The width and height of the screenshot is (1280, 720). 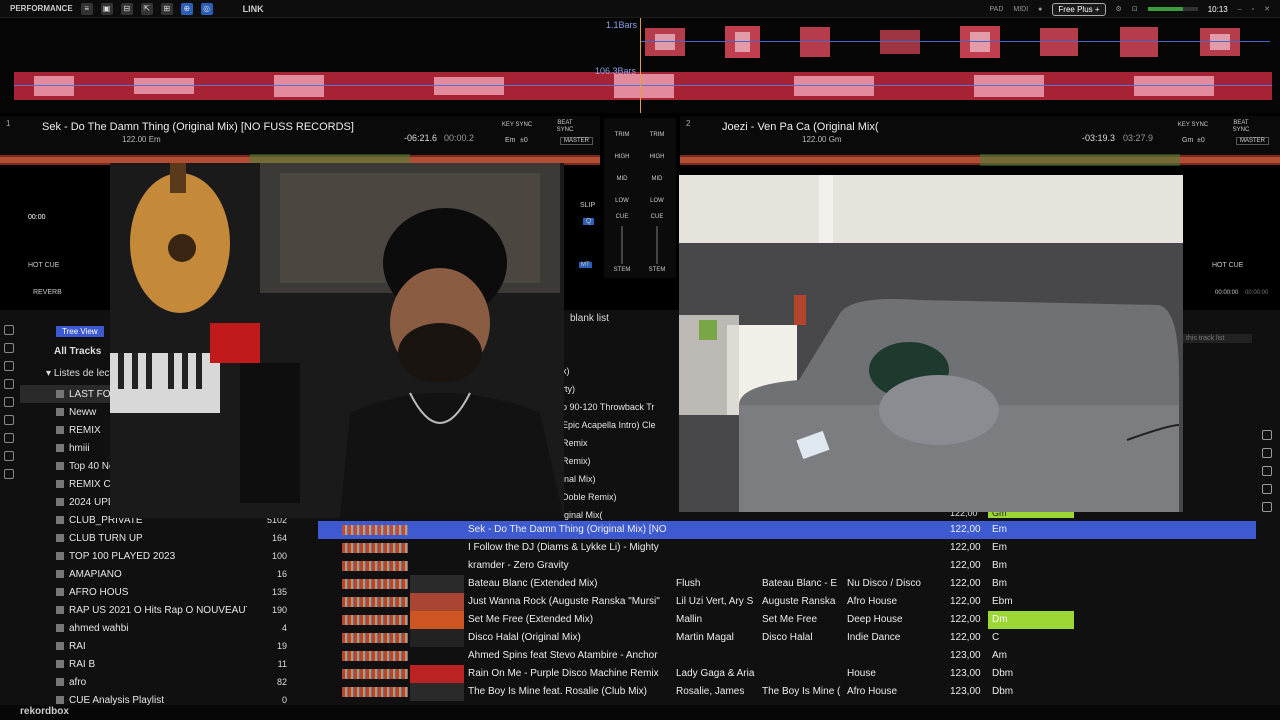 I want to click on subpanel-icon, so click(x=1267, y=489).